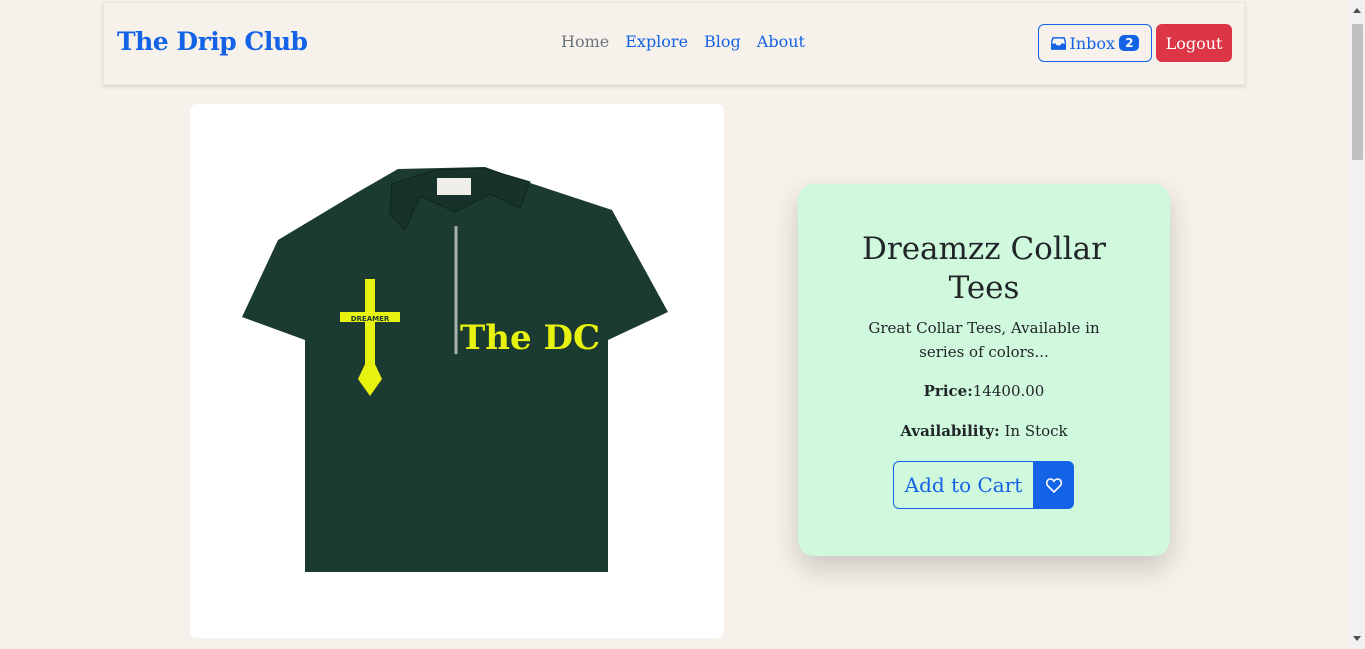  Describe the element at coordinates (963, 485) in the screenshot. I see `add-to-cart-button: Add to Cart` at that location.